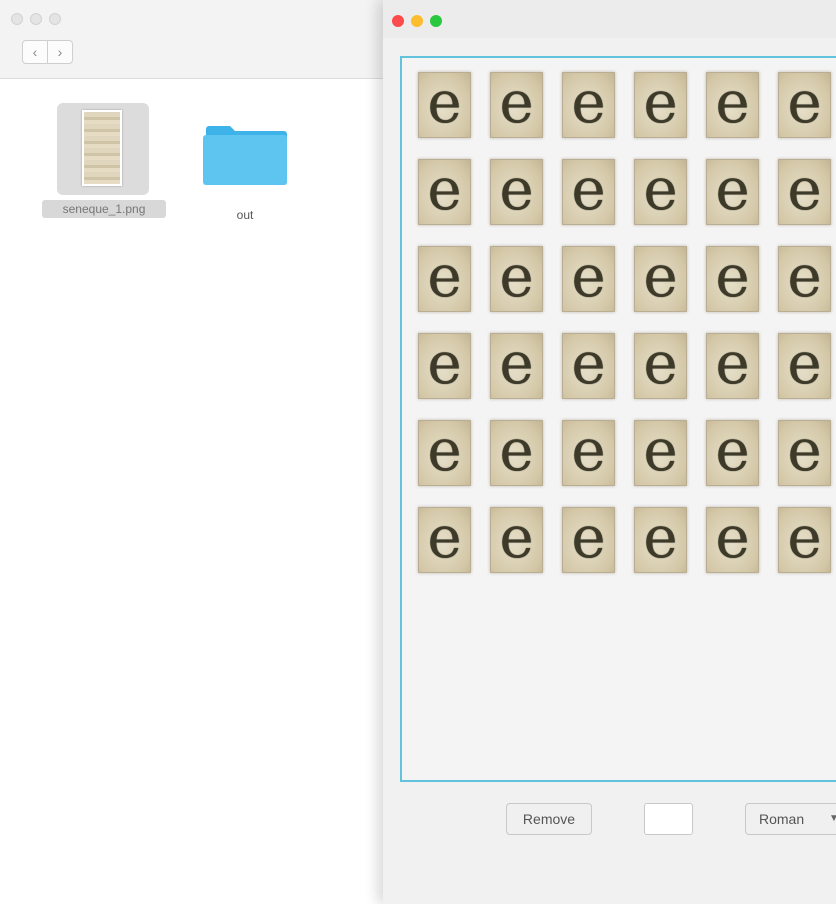  What do you see at coordinates (609, 19) in the screenshot?
I see `title-bar` at bounding box center [609, 19].